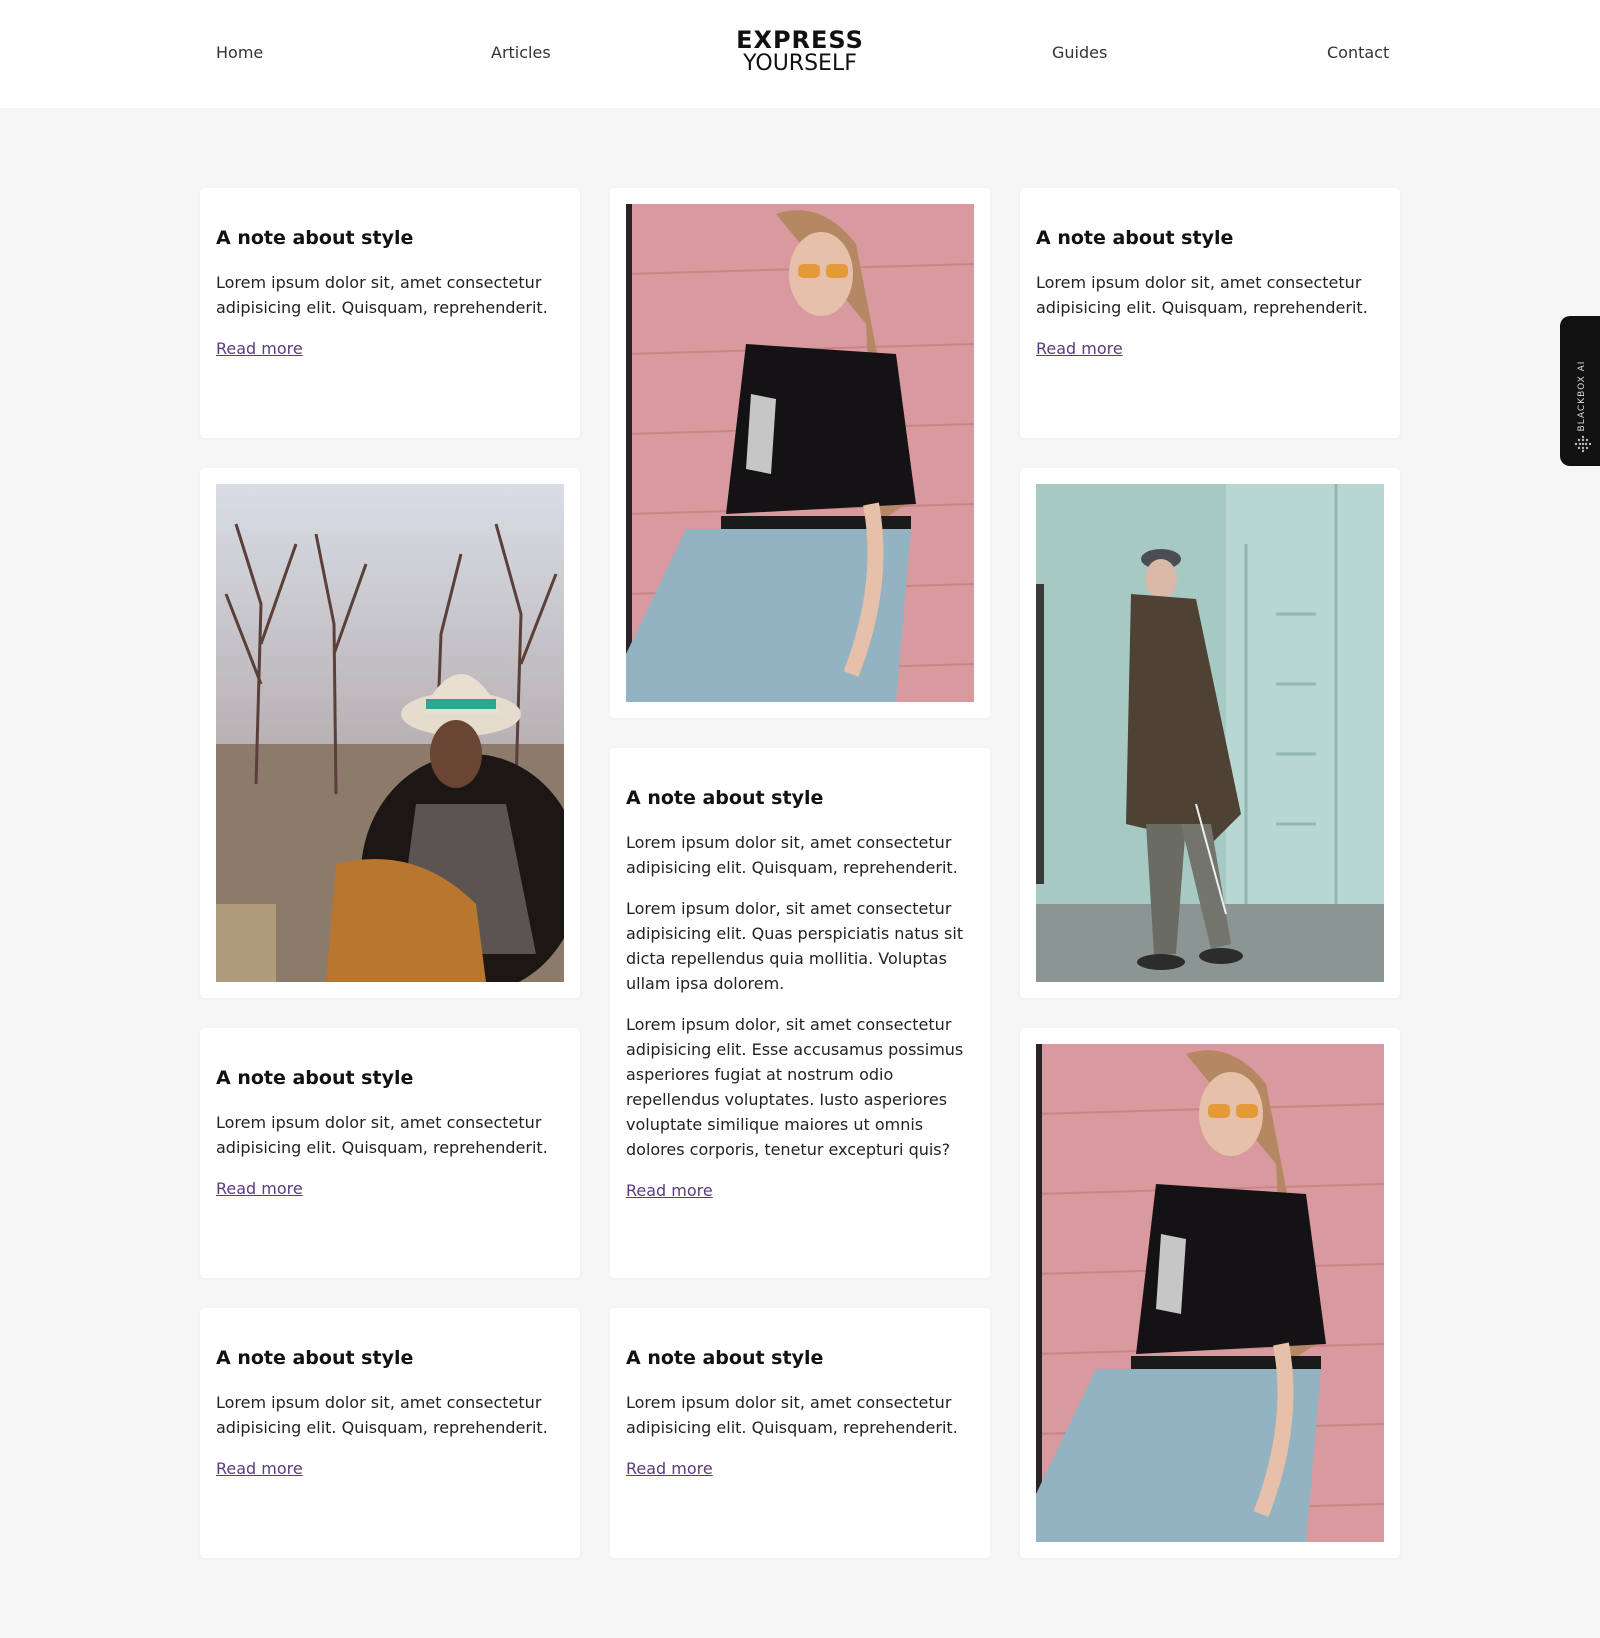 This screenshot has width=1600, height=1638. I want to click on photo-woman-hat-image, so click(390, 733).